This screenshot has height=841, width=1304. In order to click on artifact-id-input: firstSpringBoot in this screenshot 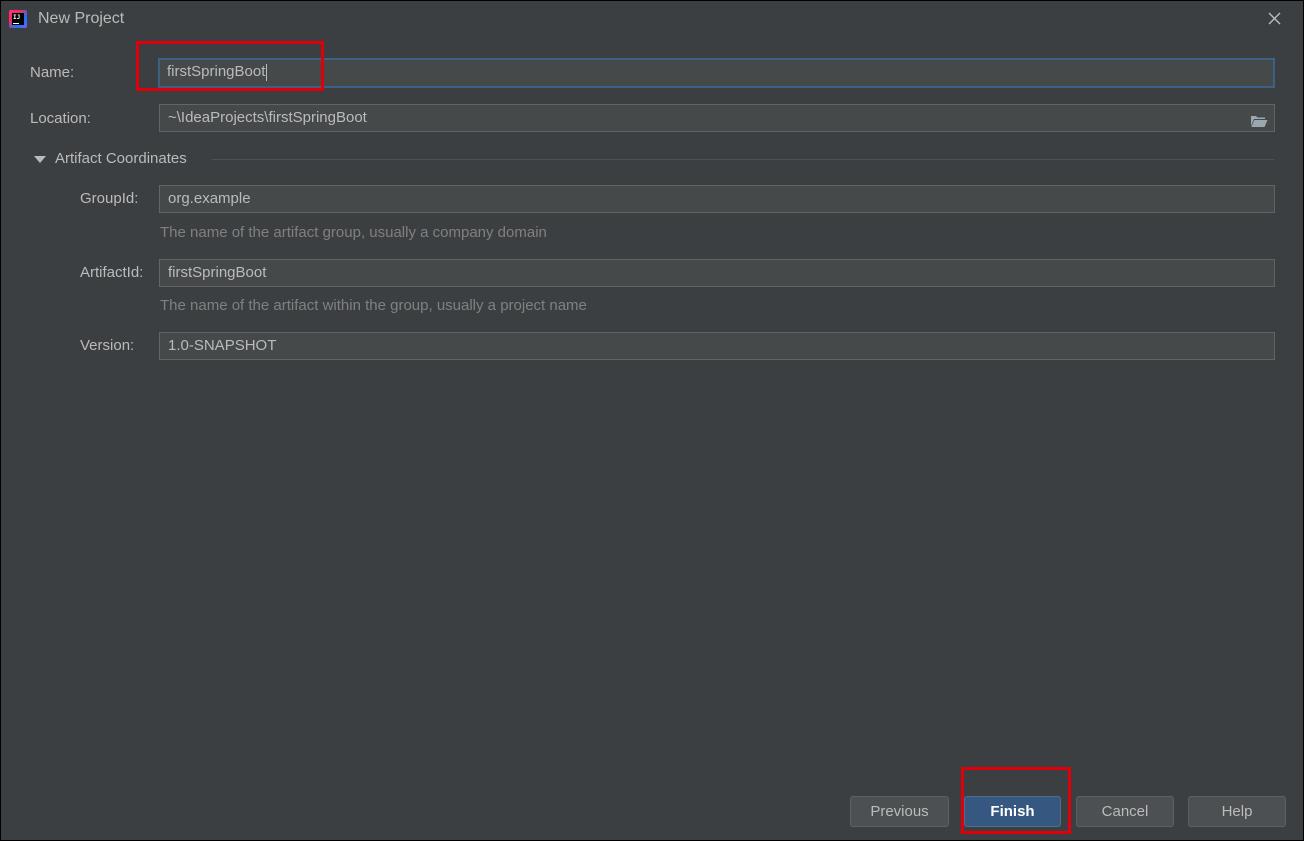, I will do `click(717, 273)`.